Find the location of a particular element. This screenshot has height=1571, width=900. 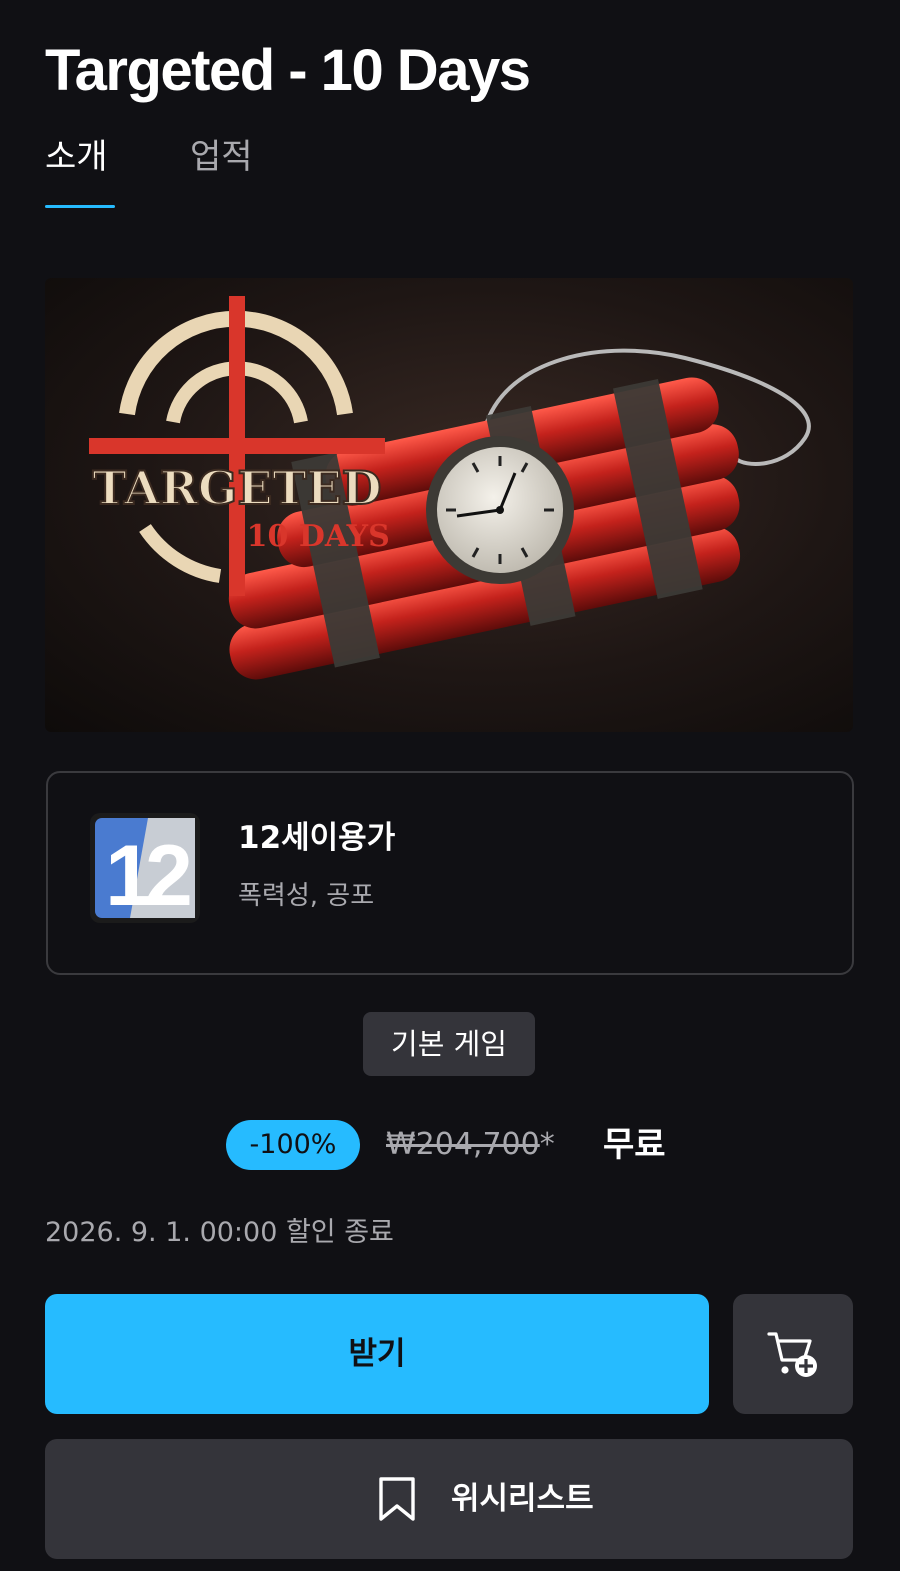

tab-achievements: 업적 is located at coordinates (221, 157).